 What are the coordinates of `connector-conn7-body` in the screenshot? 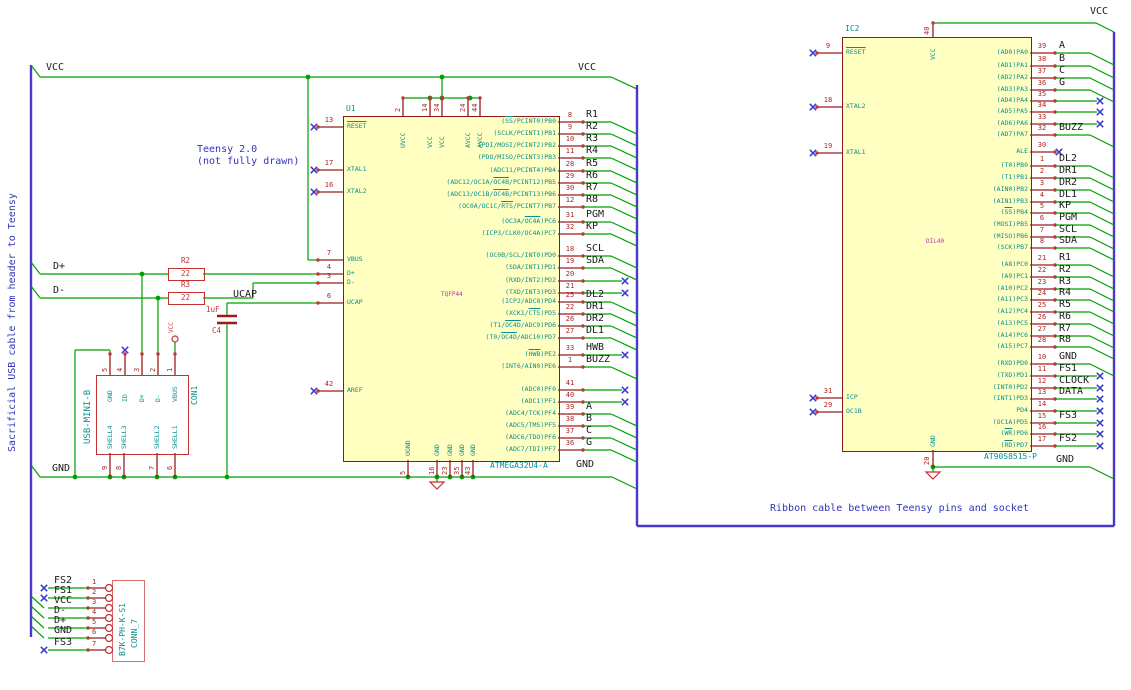 It's located at (128, 621).